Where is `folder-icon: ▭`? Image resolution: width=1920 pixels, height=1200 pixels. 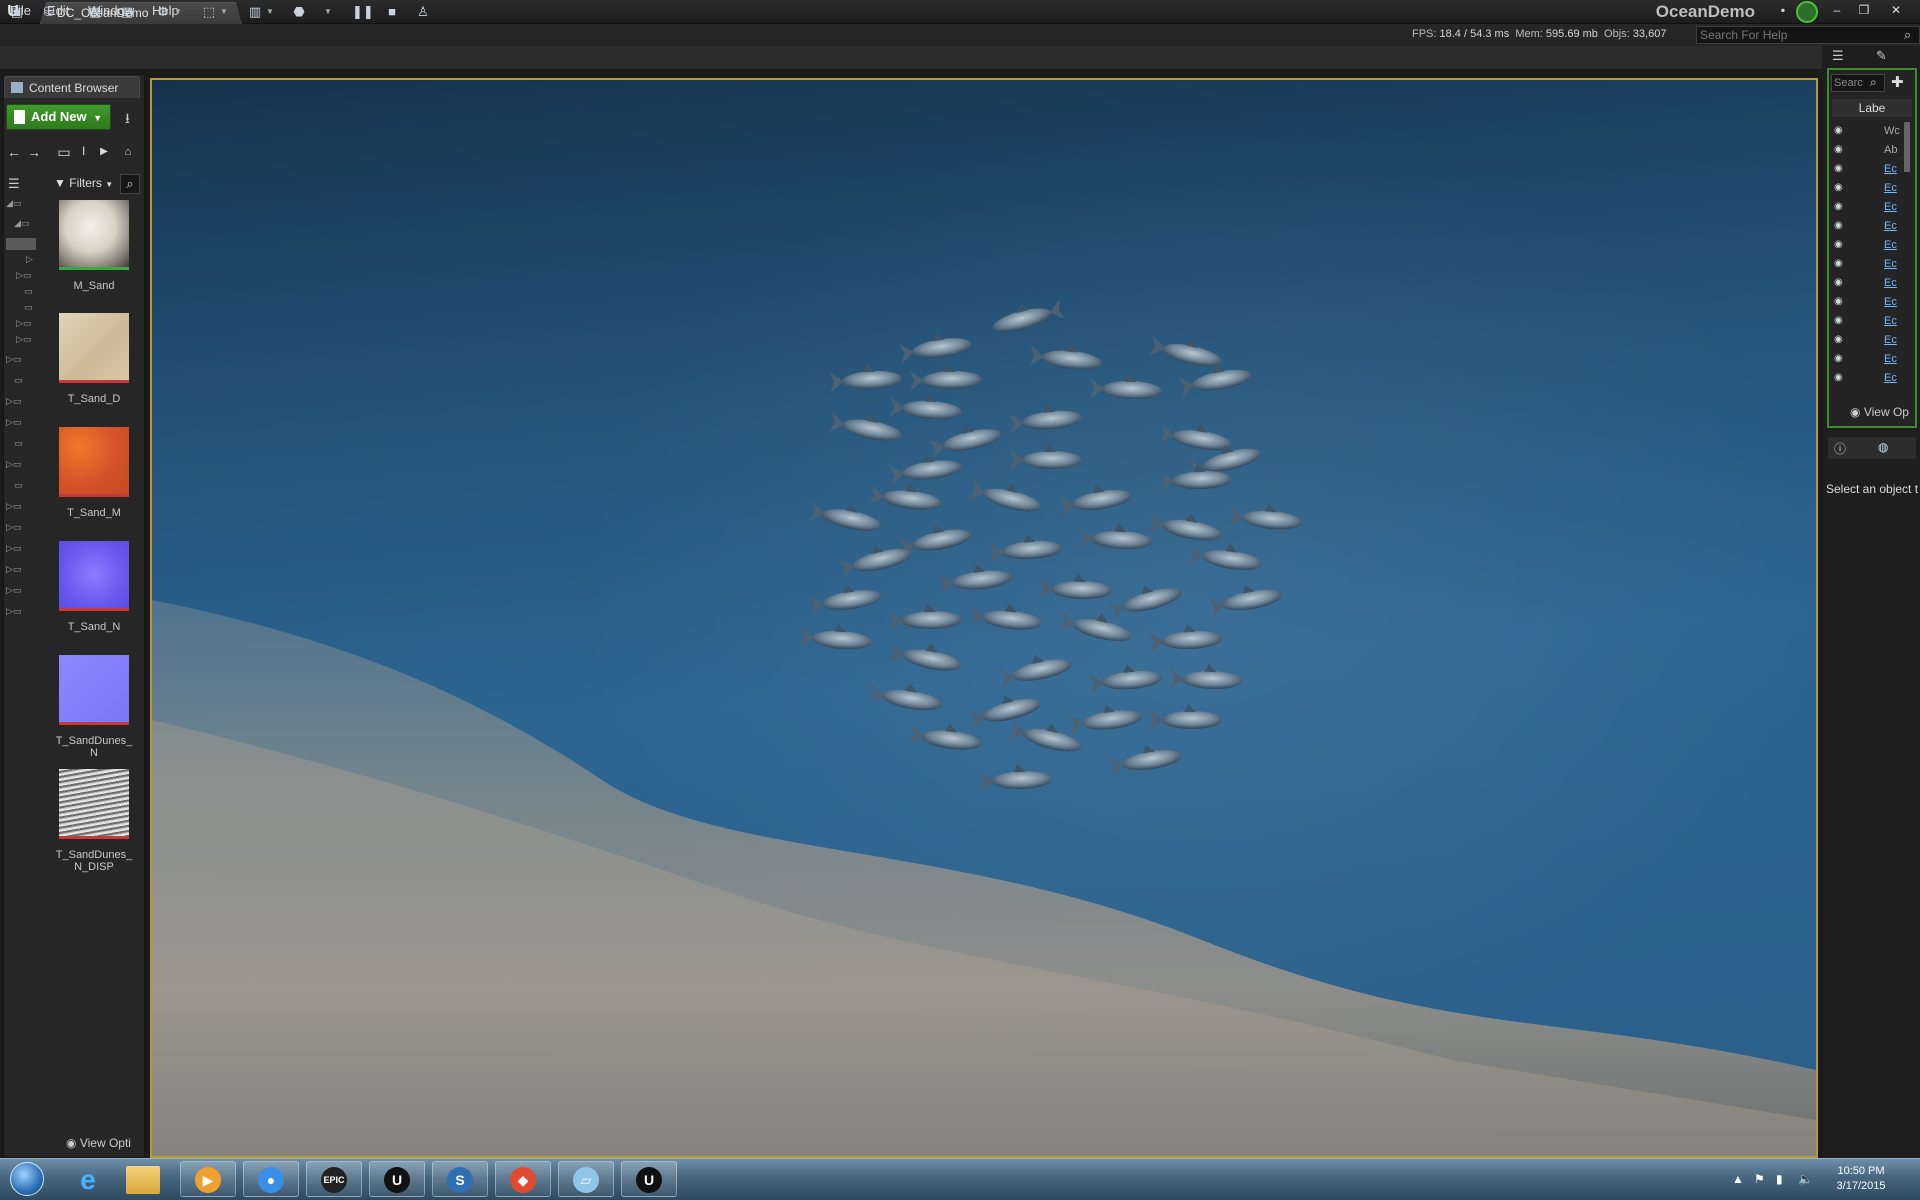 folder-icon: ▭ is located at coordinates (64, 152).